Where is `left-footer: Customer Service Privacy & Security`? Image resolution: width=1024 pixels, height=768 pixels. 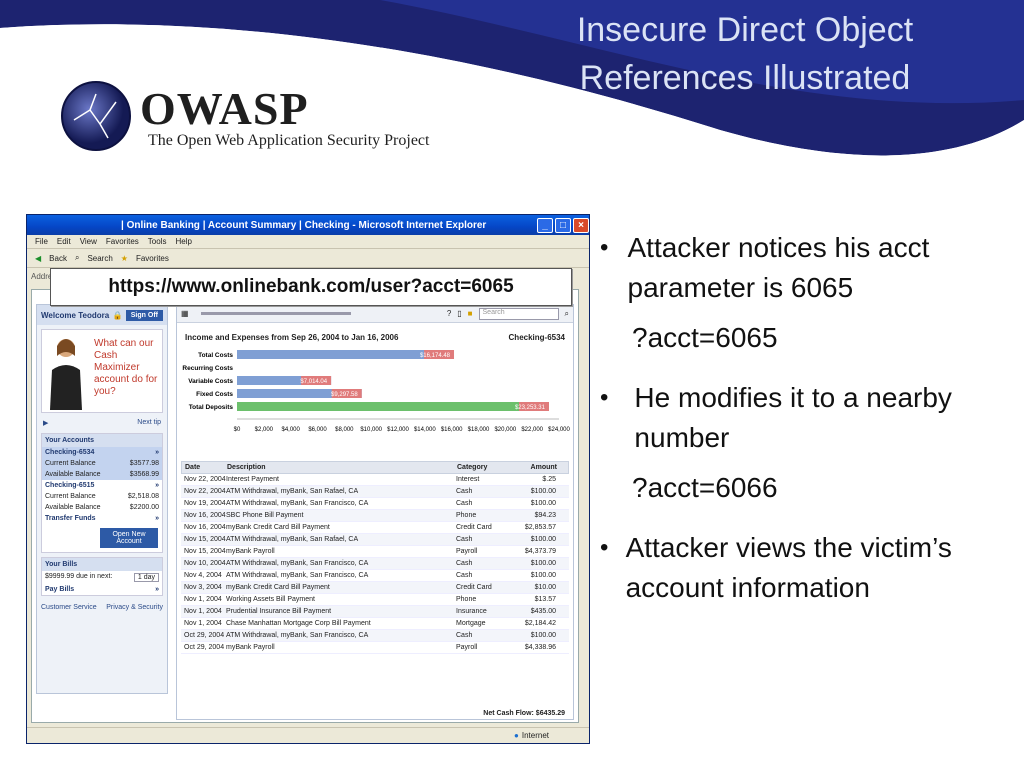 left-footer: Customer Service Privacy & Security is located at coordinates (102, 607).